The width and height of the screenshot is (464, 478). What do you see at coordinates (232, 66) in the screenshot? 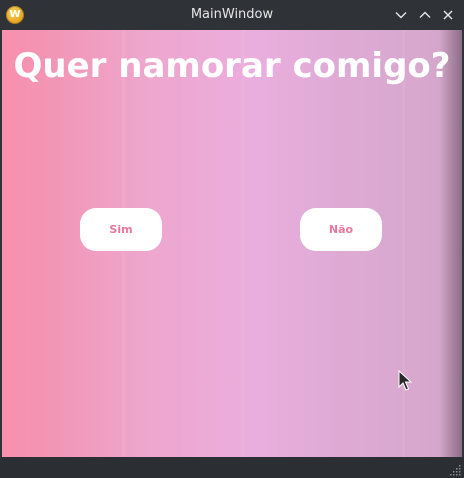
I see `page-title: Quer namorar comigo?` at bounding box center [232, 66].